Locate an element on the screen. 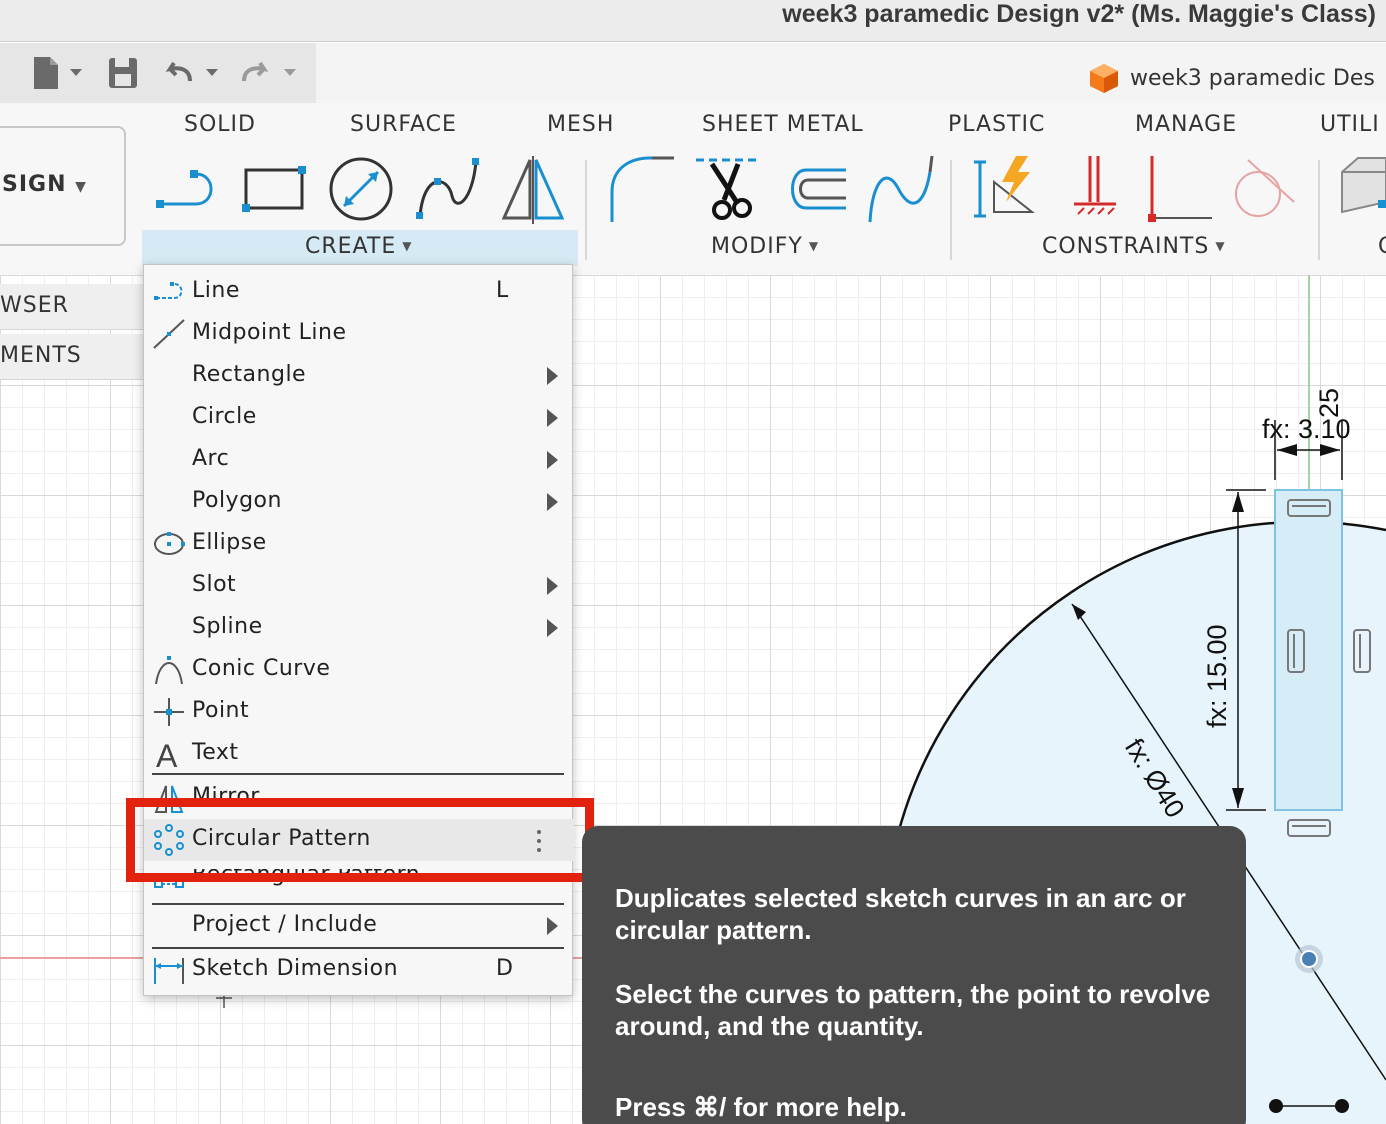 The image size is (1386, 1124). create-menu-button: CREATE ▼ is located at coordinates (358, 246).